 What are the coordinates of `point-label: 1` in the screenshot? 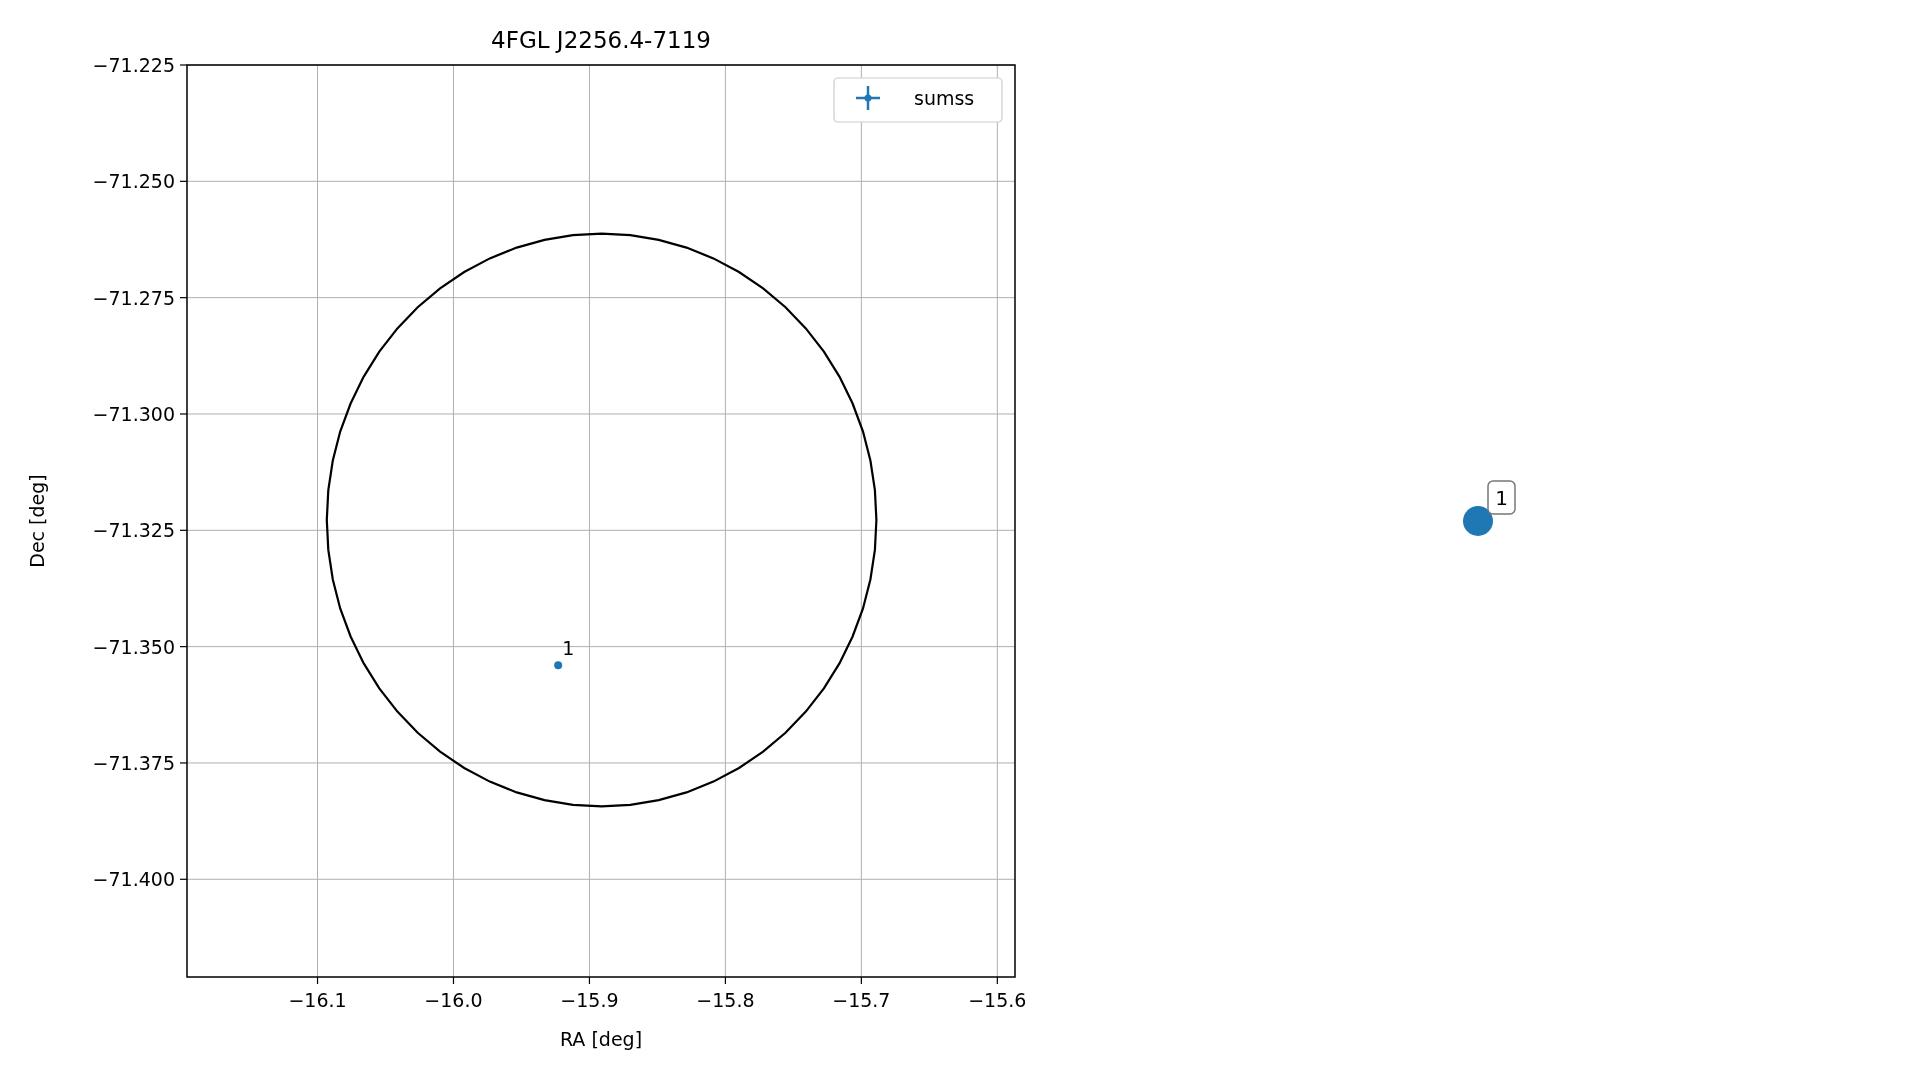 It's located at (568, 648).